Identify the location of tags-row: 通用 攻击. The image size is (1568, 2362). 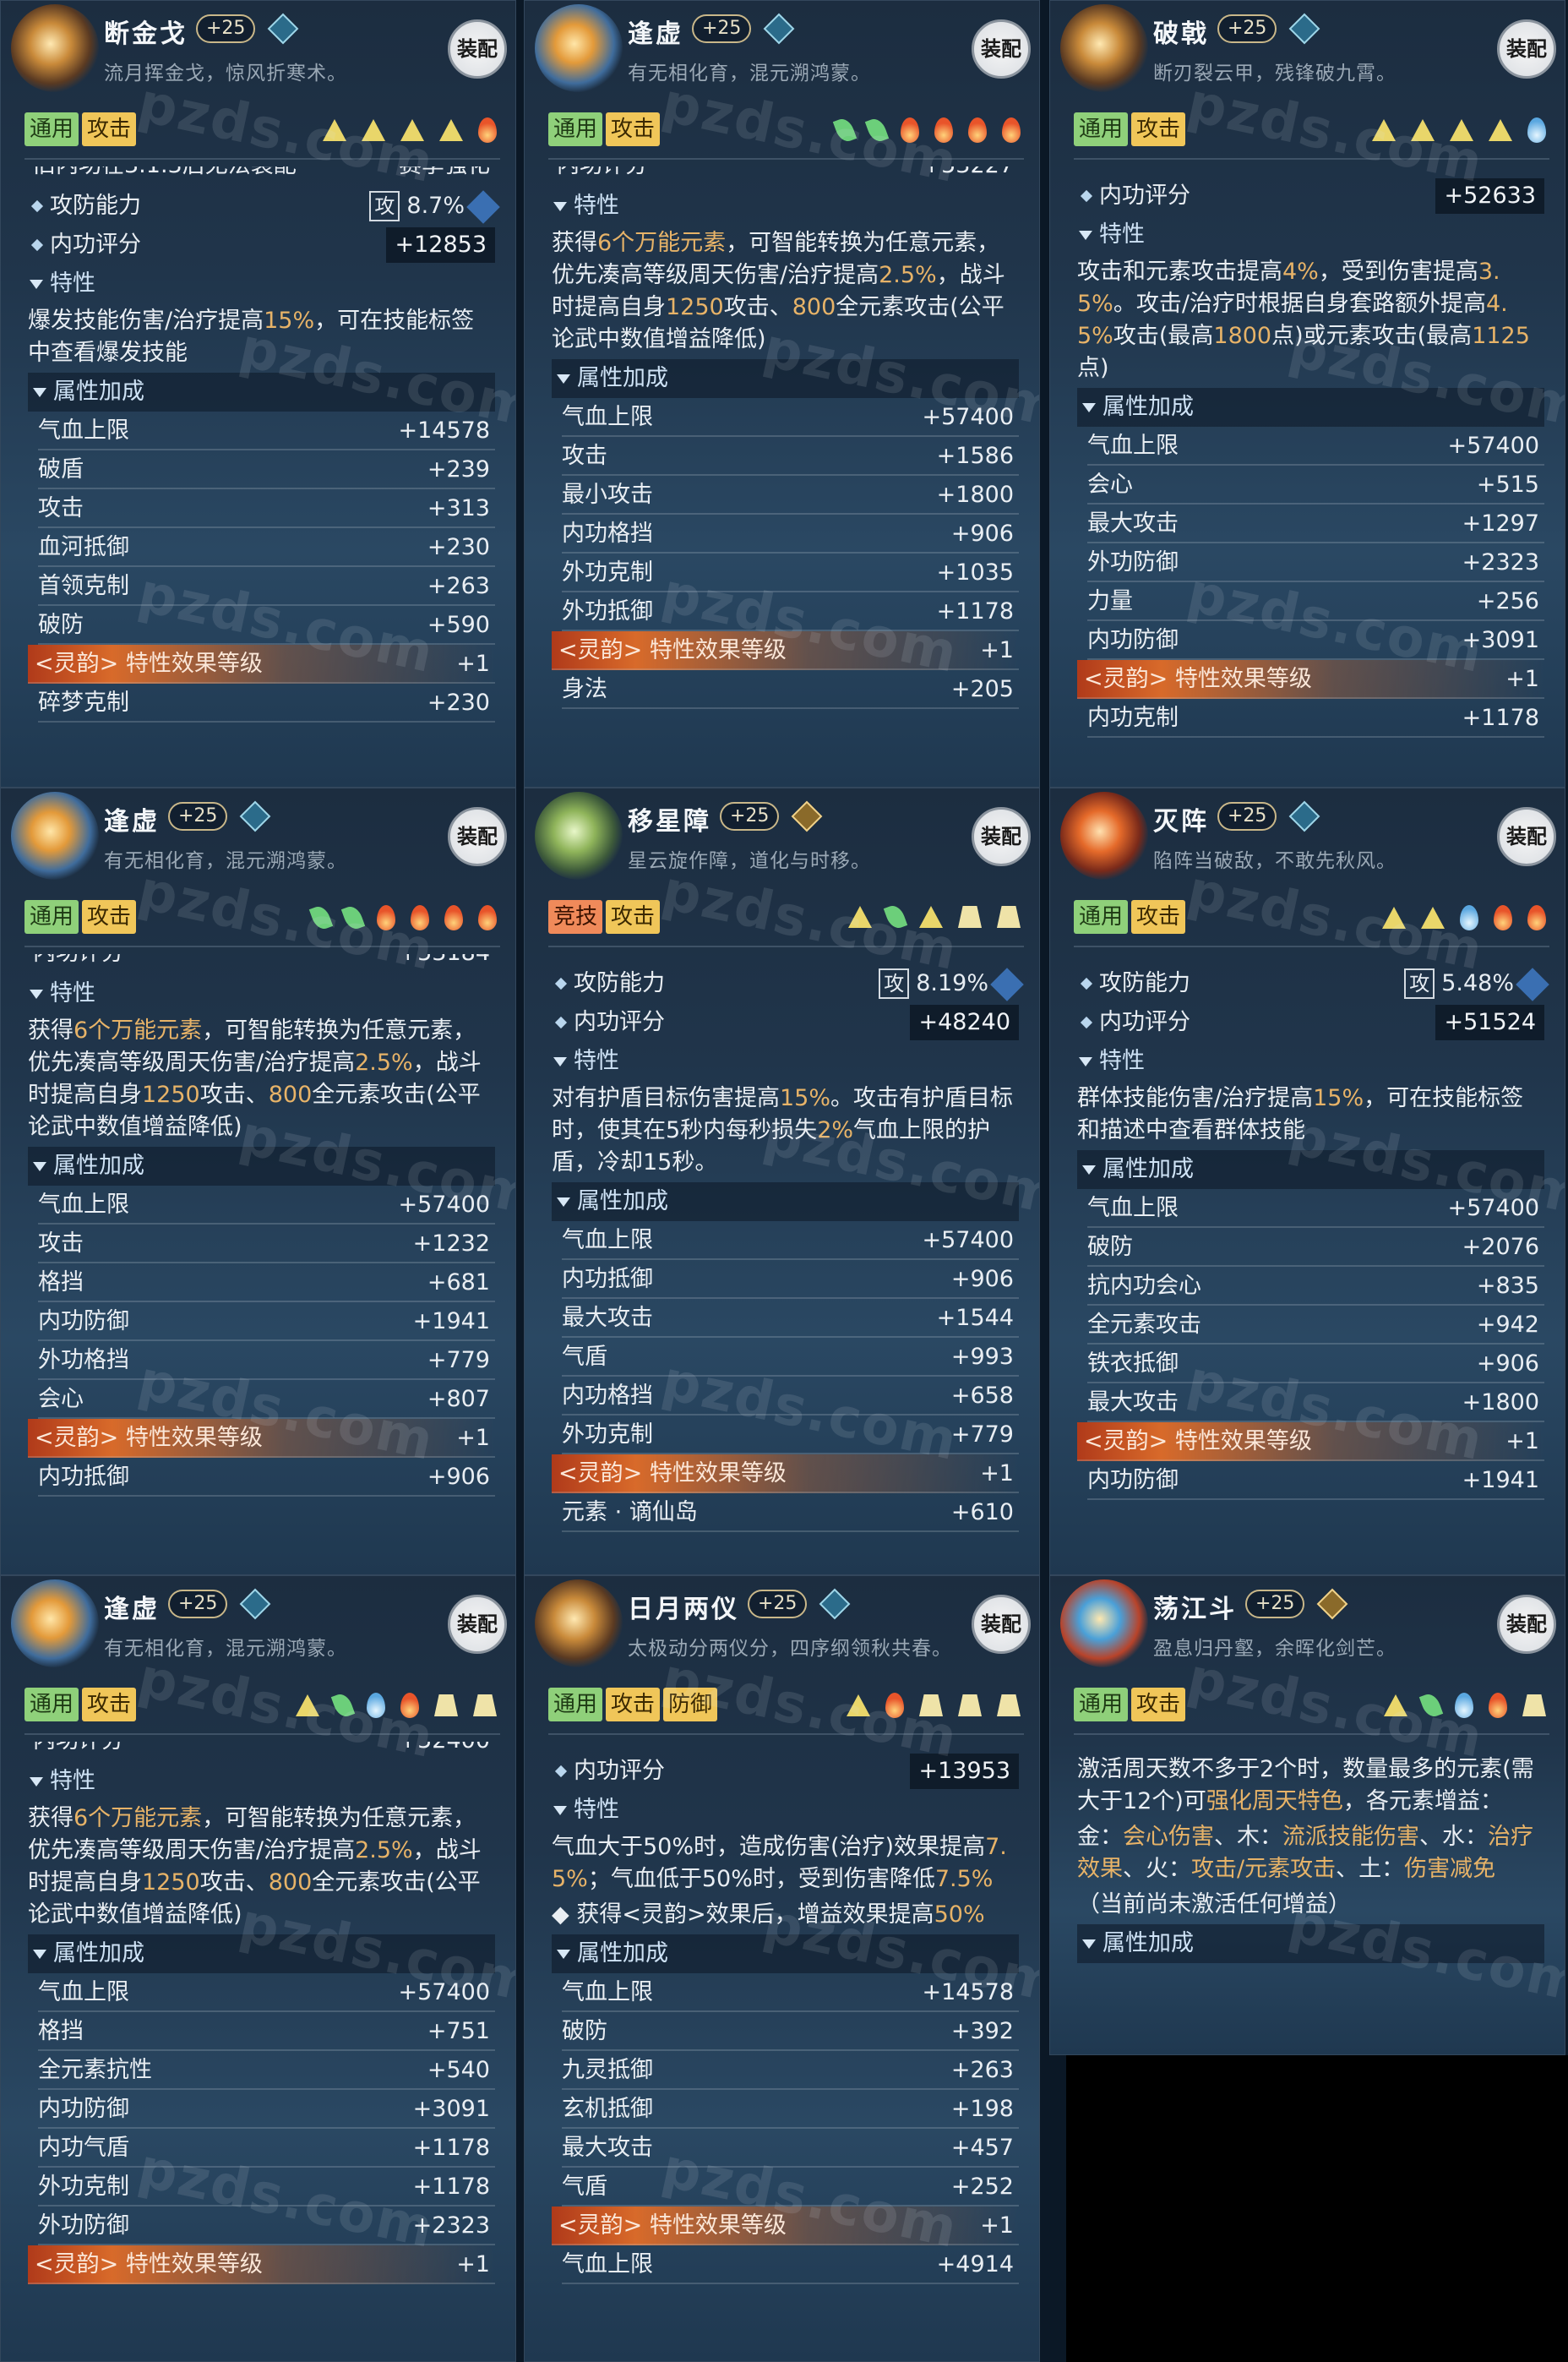
(81, 130).